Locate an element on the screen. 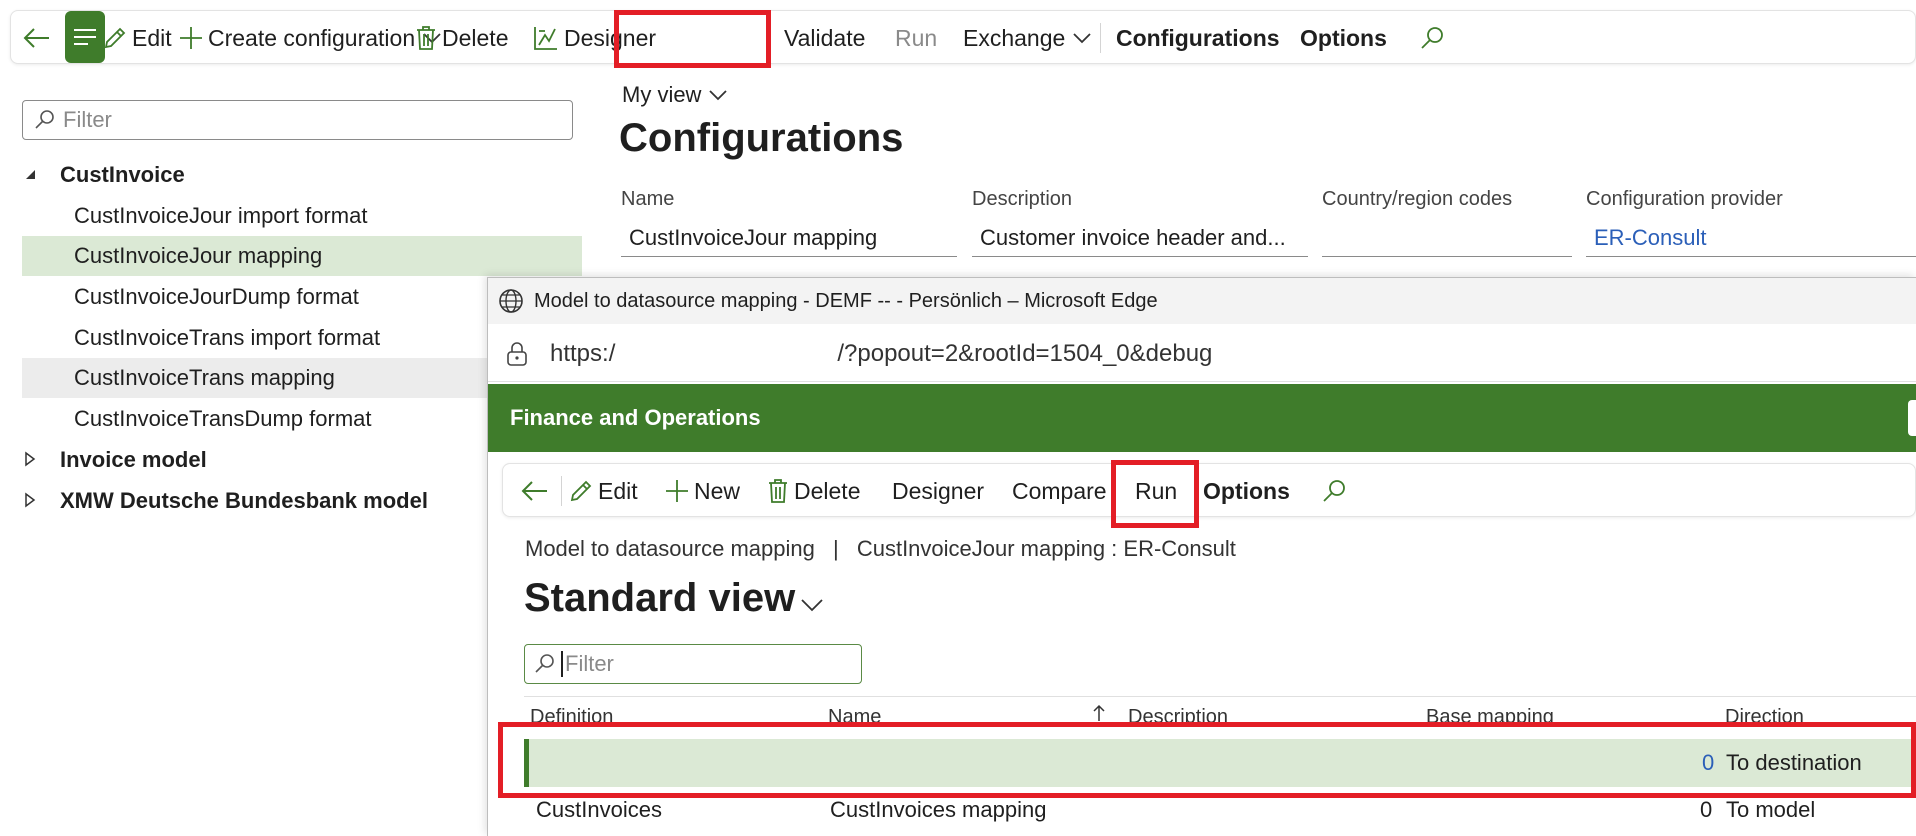  text-cursor is located at coordinates (562, 664).